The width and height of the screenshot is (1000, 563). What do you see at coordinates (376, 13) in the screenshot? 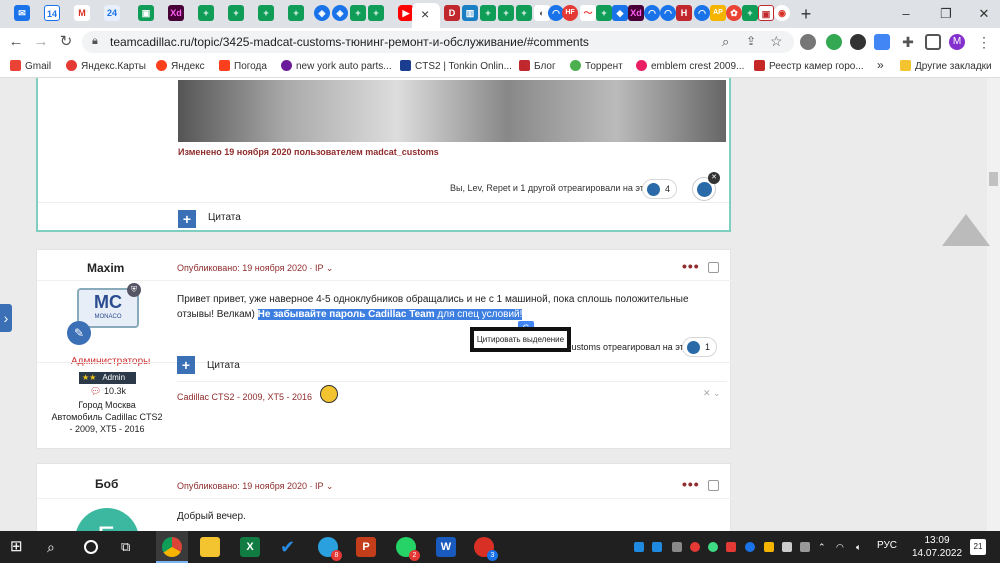
I see `tab-sheets-6: +` at bounding box center [376, 13].